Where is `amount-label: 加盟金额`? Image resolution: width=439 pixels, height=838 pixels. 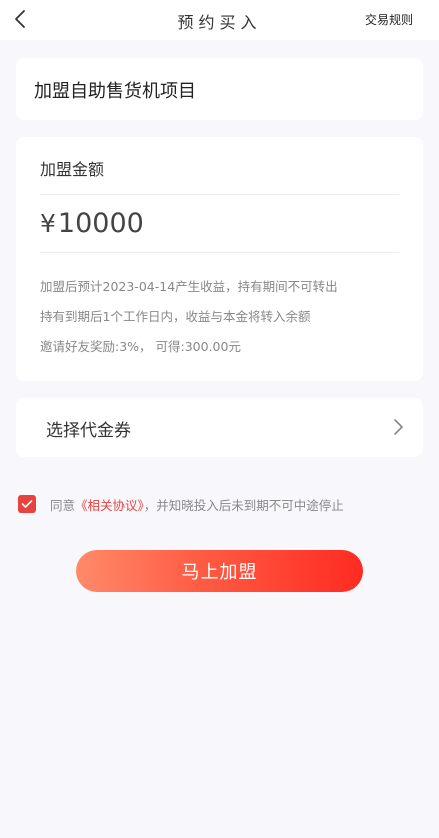 amount-label: 加盟金额 is located at coordinates (72, 169).